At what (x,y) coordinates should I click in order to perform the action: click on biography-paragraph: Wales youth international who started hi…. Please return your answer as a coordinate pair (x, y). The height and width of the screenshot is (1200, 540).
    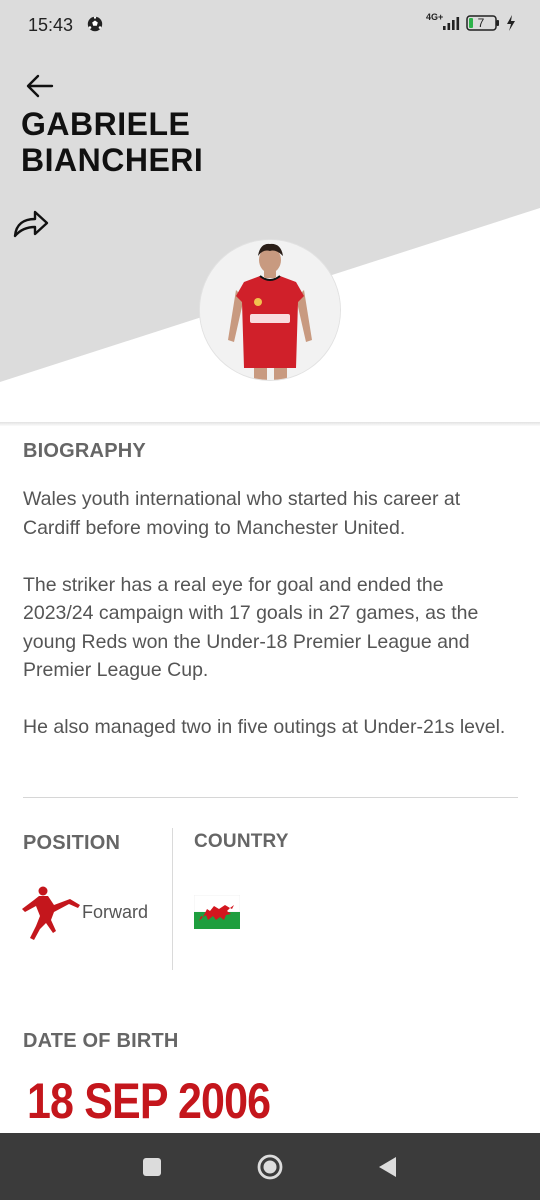
    Looking at the image, I should click on (242, 513).